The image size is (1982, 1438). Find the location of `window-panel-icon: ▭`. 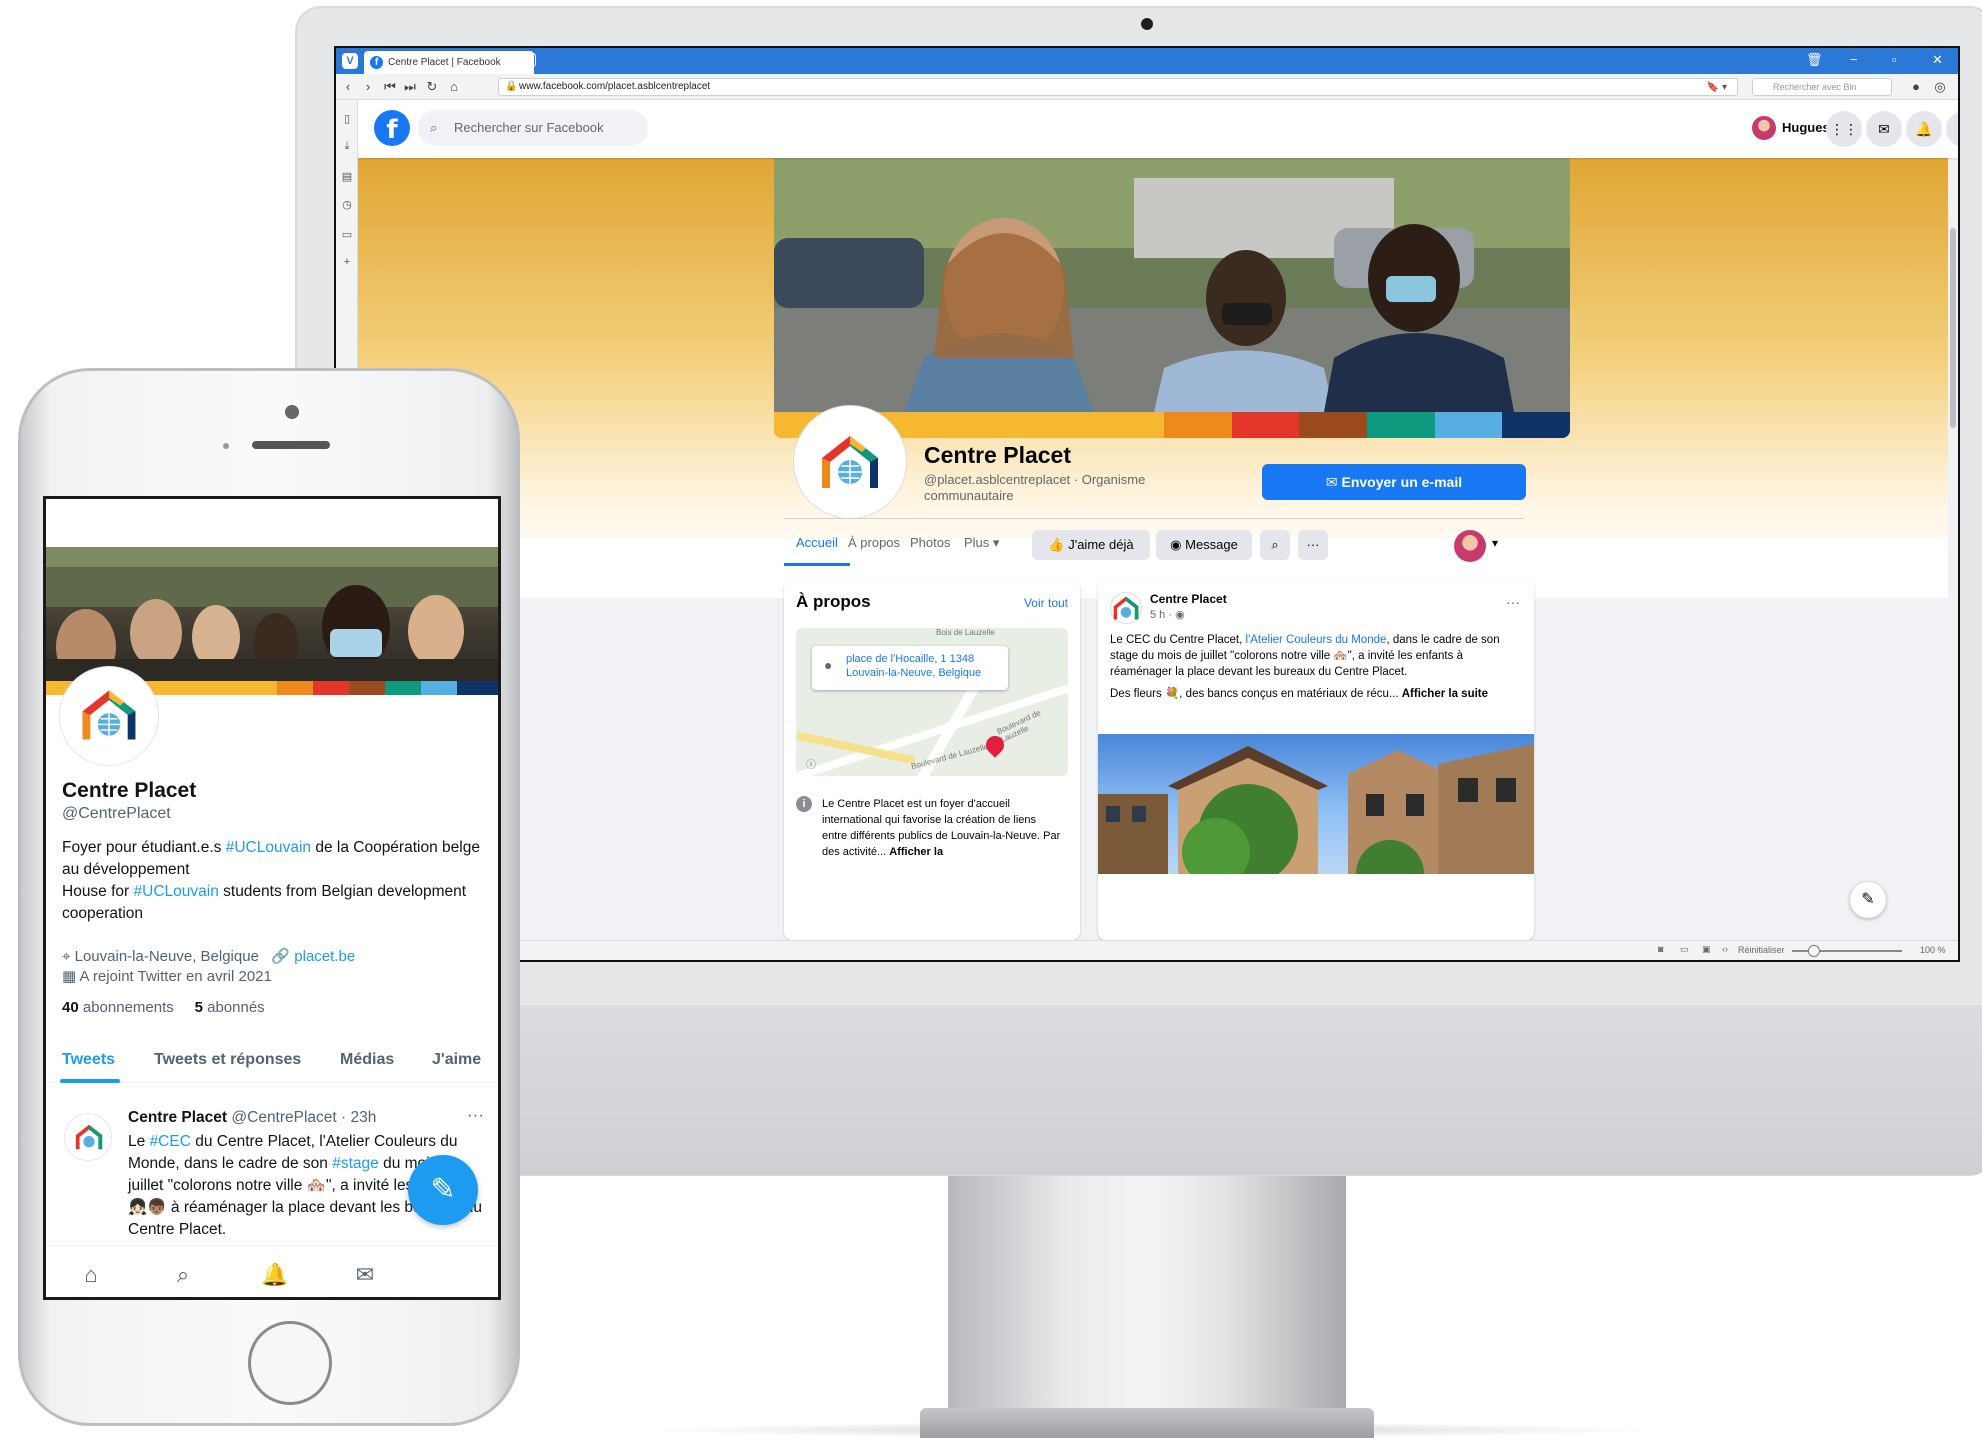

window-panel-icon: ▭ is located at coordinates (347, 234).